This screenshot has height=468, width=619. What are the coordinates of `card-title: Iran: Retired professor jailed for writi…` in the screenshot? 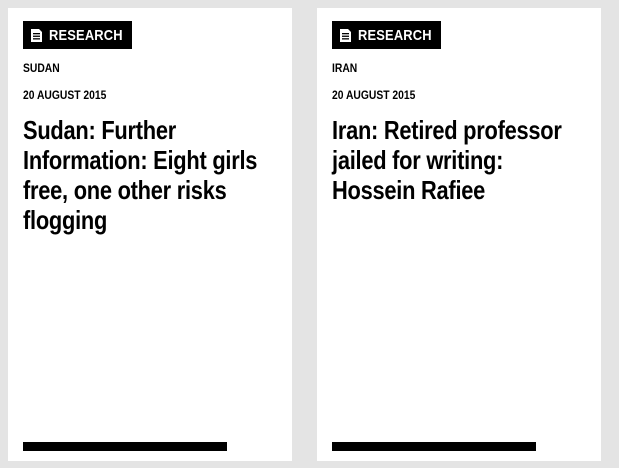 It's located at (458, 160).